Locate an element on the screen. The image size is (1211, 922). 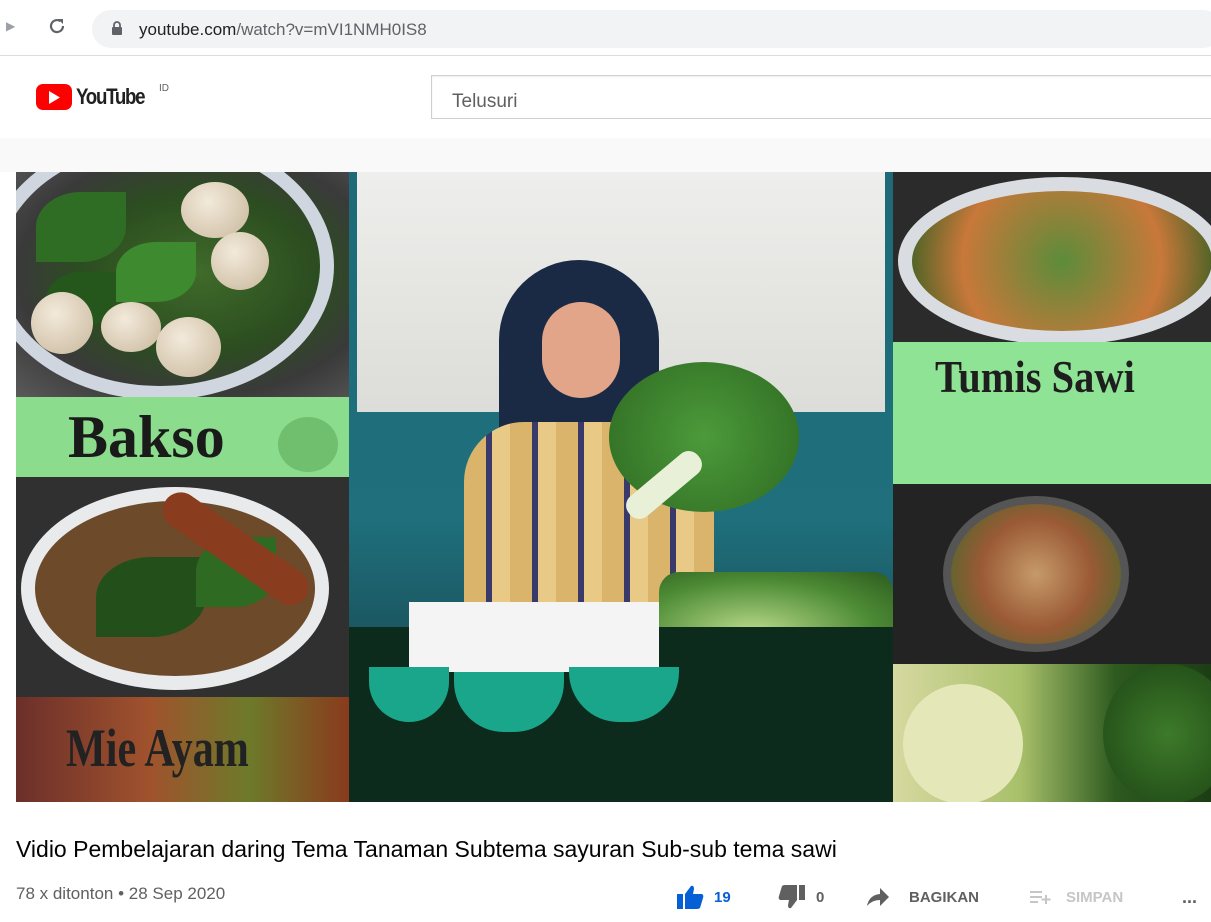
thumbs-down-icon is located at coordinates (791, 897).